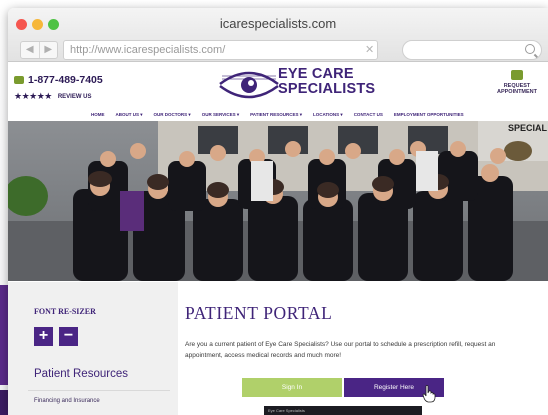  Describe the element at coordinates (278, 23) in the screenshot. I see `window-title: icarespecialists.com` at that location.